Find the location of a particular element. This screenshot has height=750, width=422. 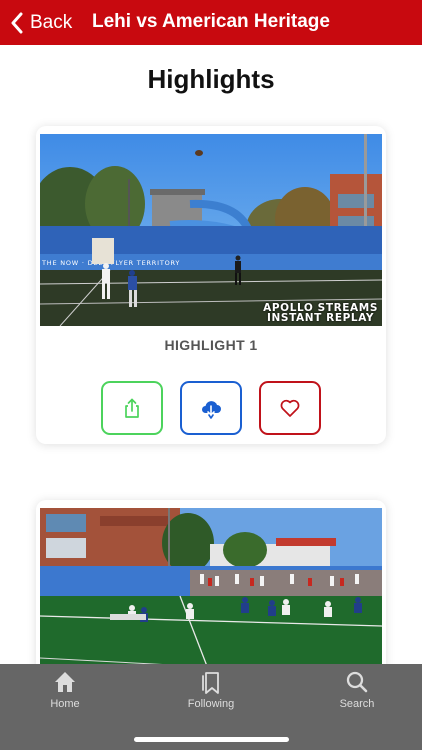

search-icon is located at coordinates (357, 682).